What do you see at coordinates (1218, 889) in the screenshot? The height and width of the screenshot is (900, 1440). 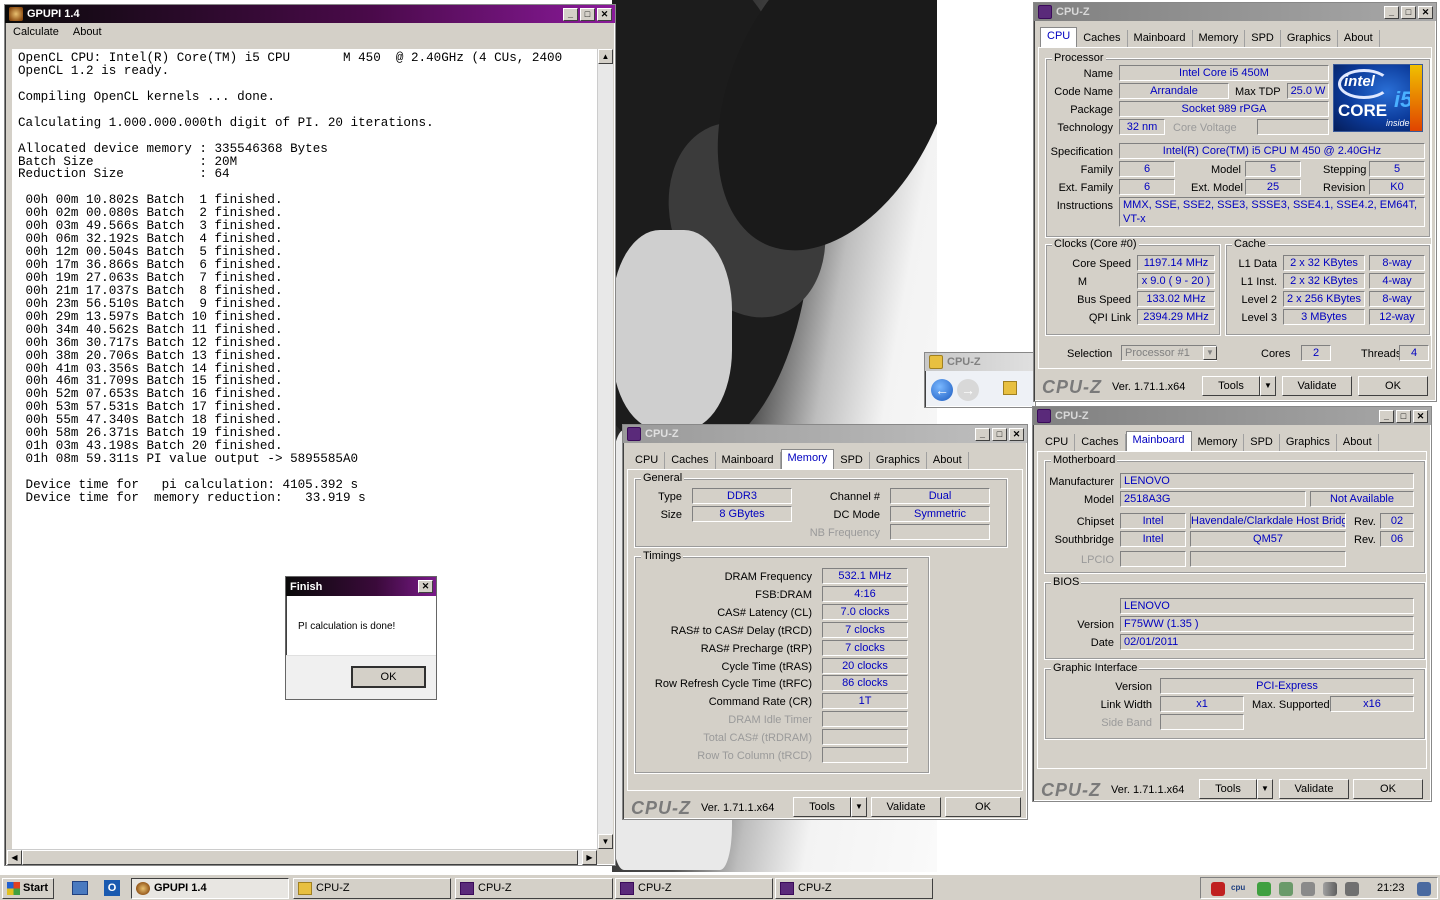 I see `shield-tray-icon` at bounding box center [1218, 889].